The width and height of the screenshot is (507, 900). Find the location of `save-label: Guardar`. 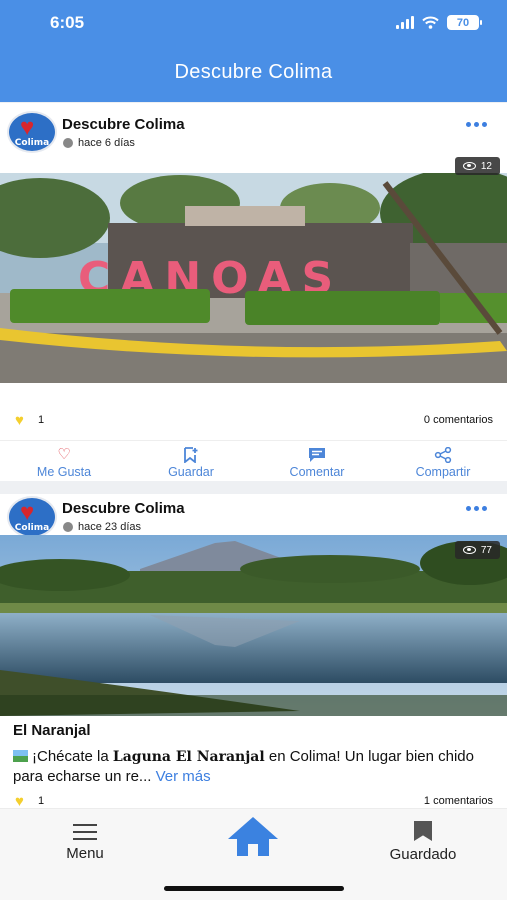

save-label: Guardar is located at coordinates (191, 472).